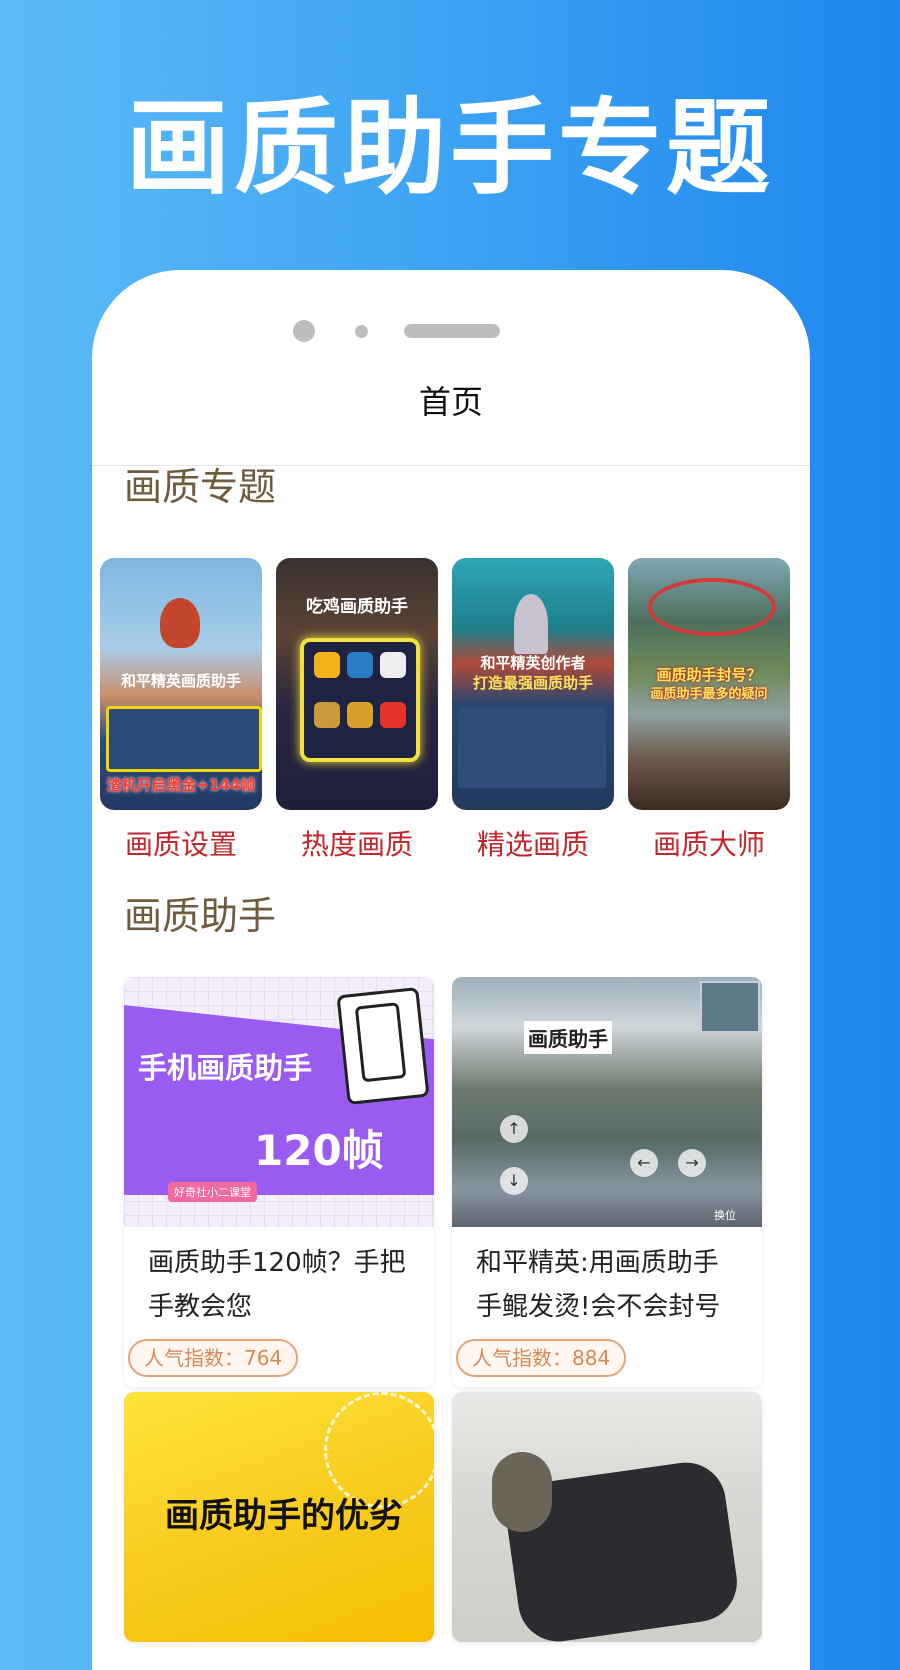 The height and width of the screenshot is (1670, 900). I want to click on thumb-caption: 和平精英创作者, so click(533, 663).